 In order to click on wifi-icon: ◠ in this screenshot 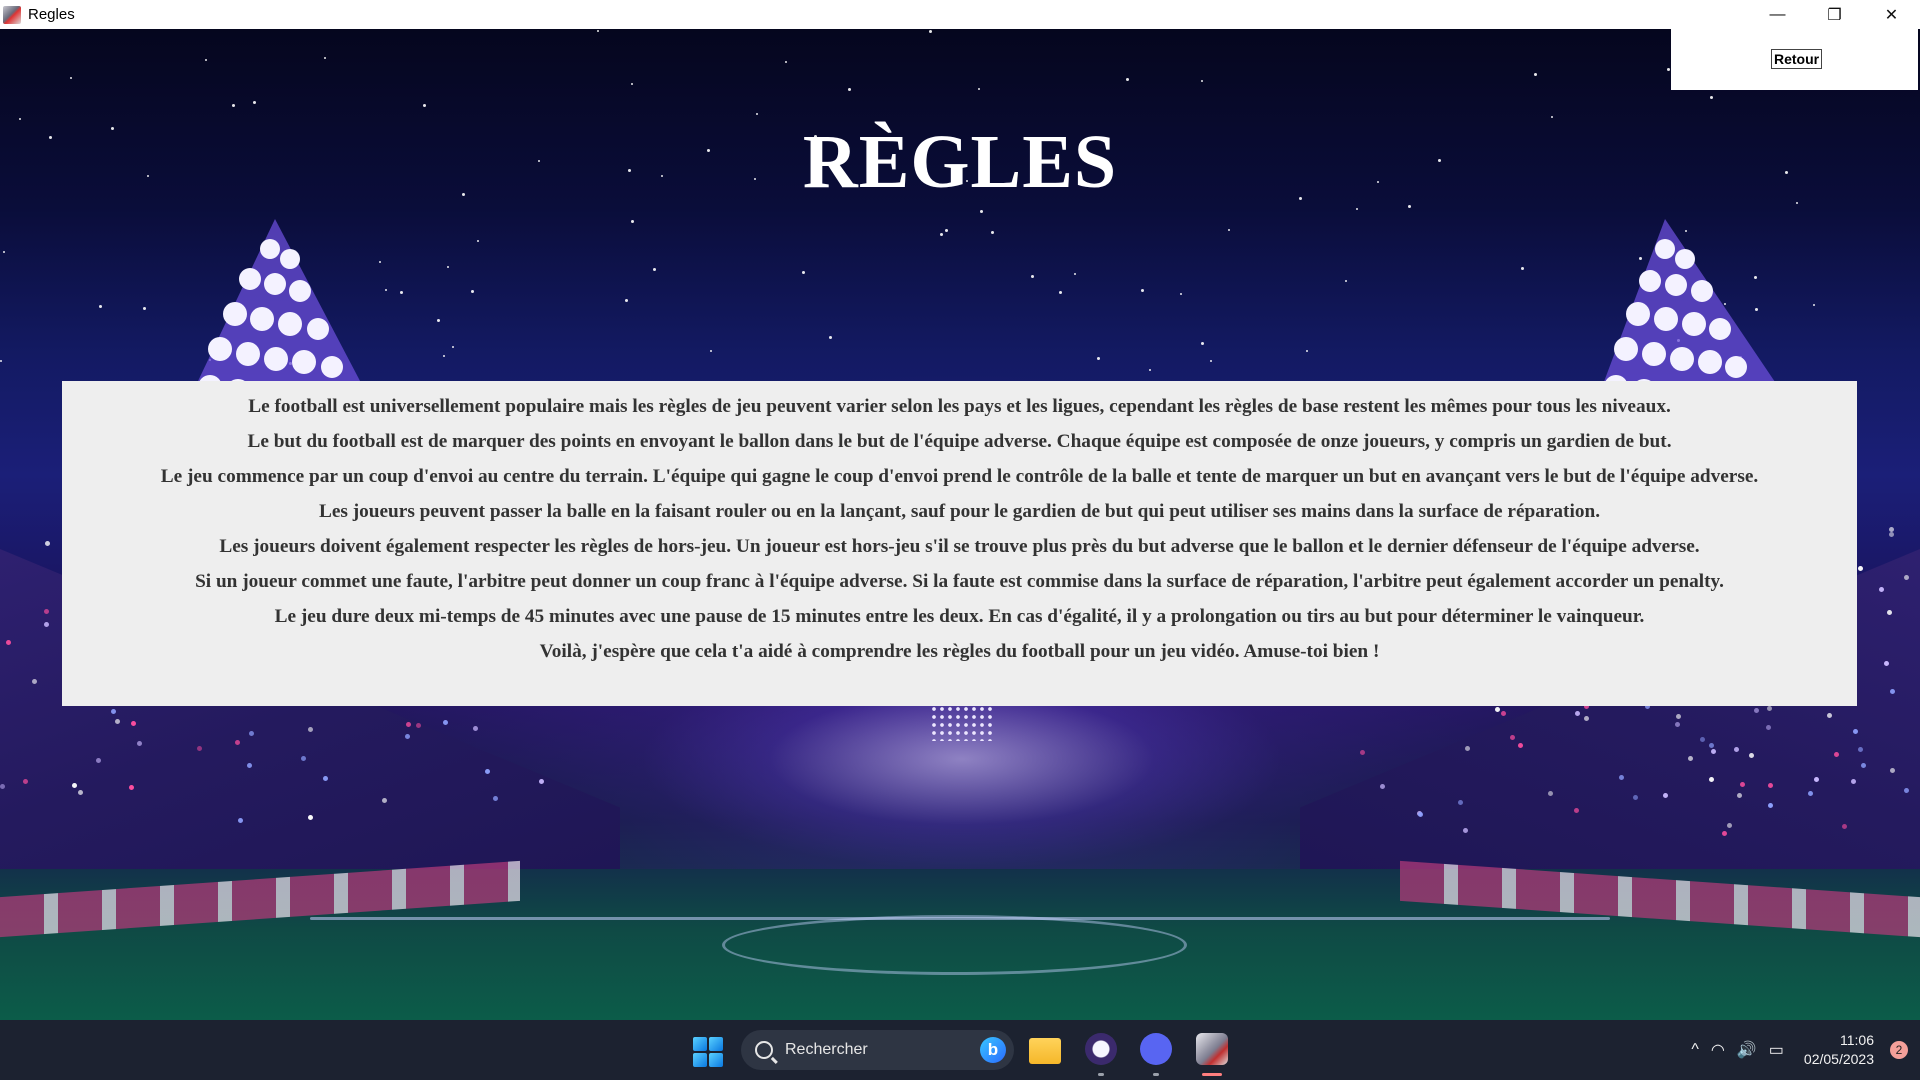, I will do `click(1718, 1050)`.